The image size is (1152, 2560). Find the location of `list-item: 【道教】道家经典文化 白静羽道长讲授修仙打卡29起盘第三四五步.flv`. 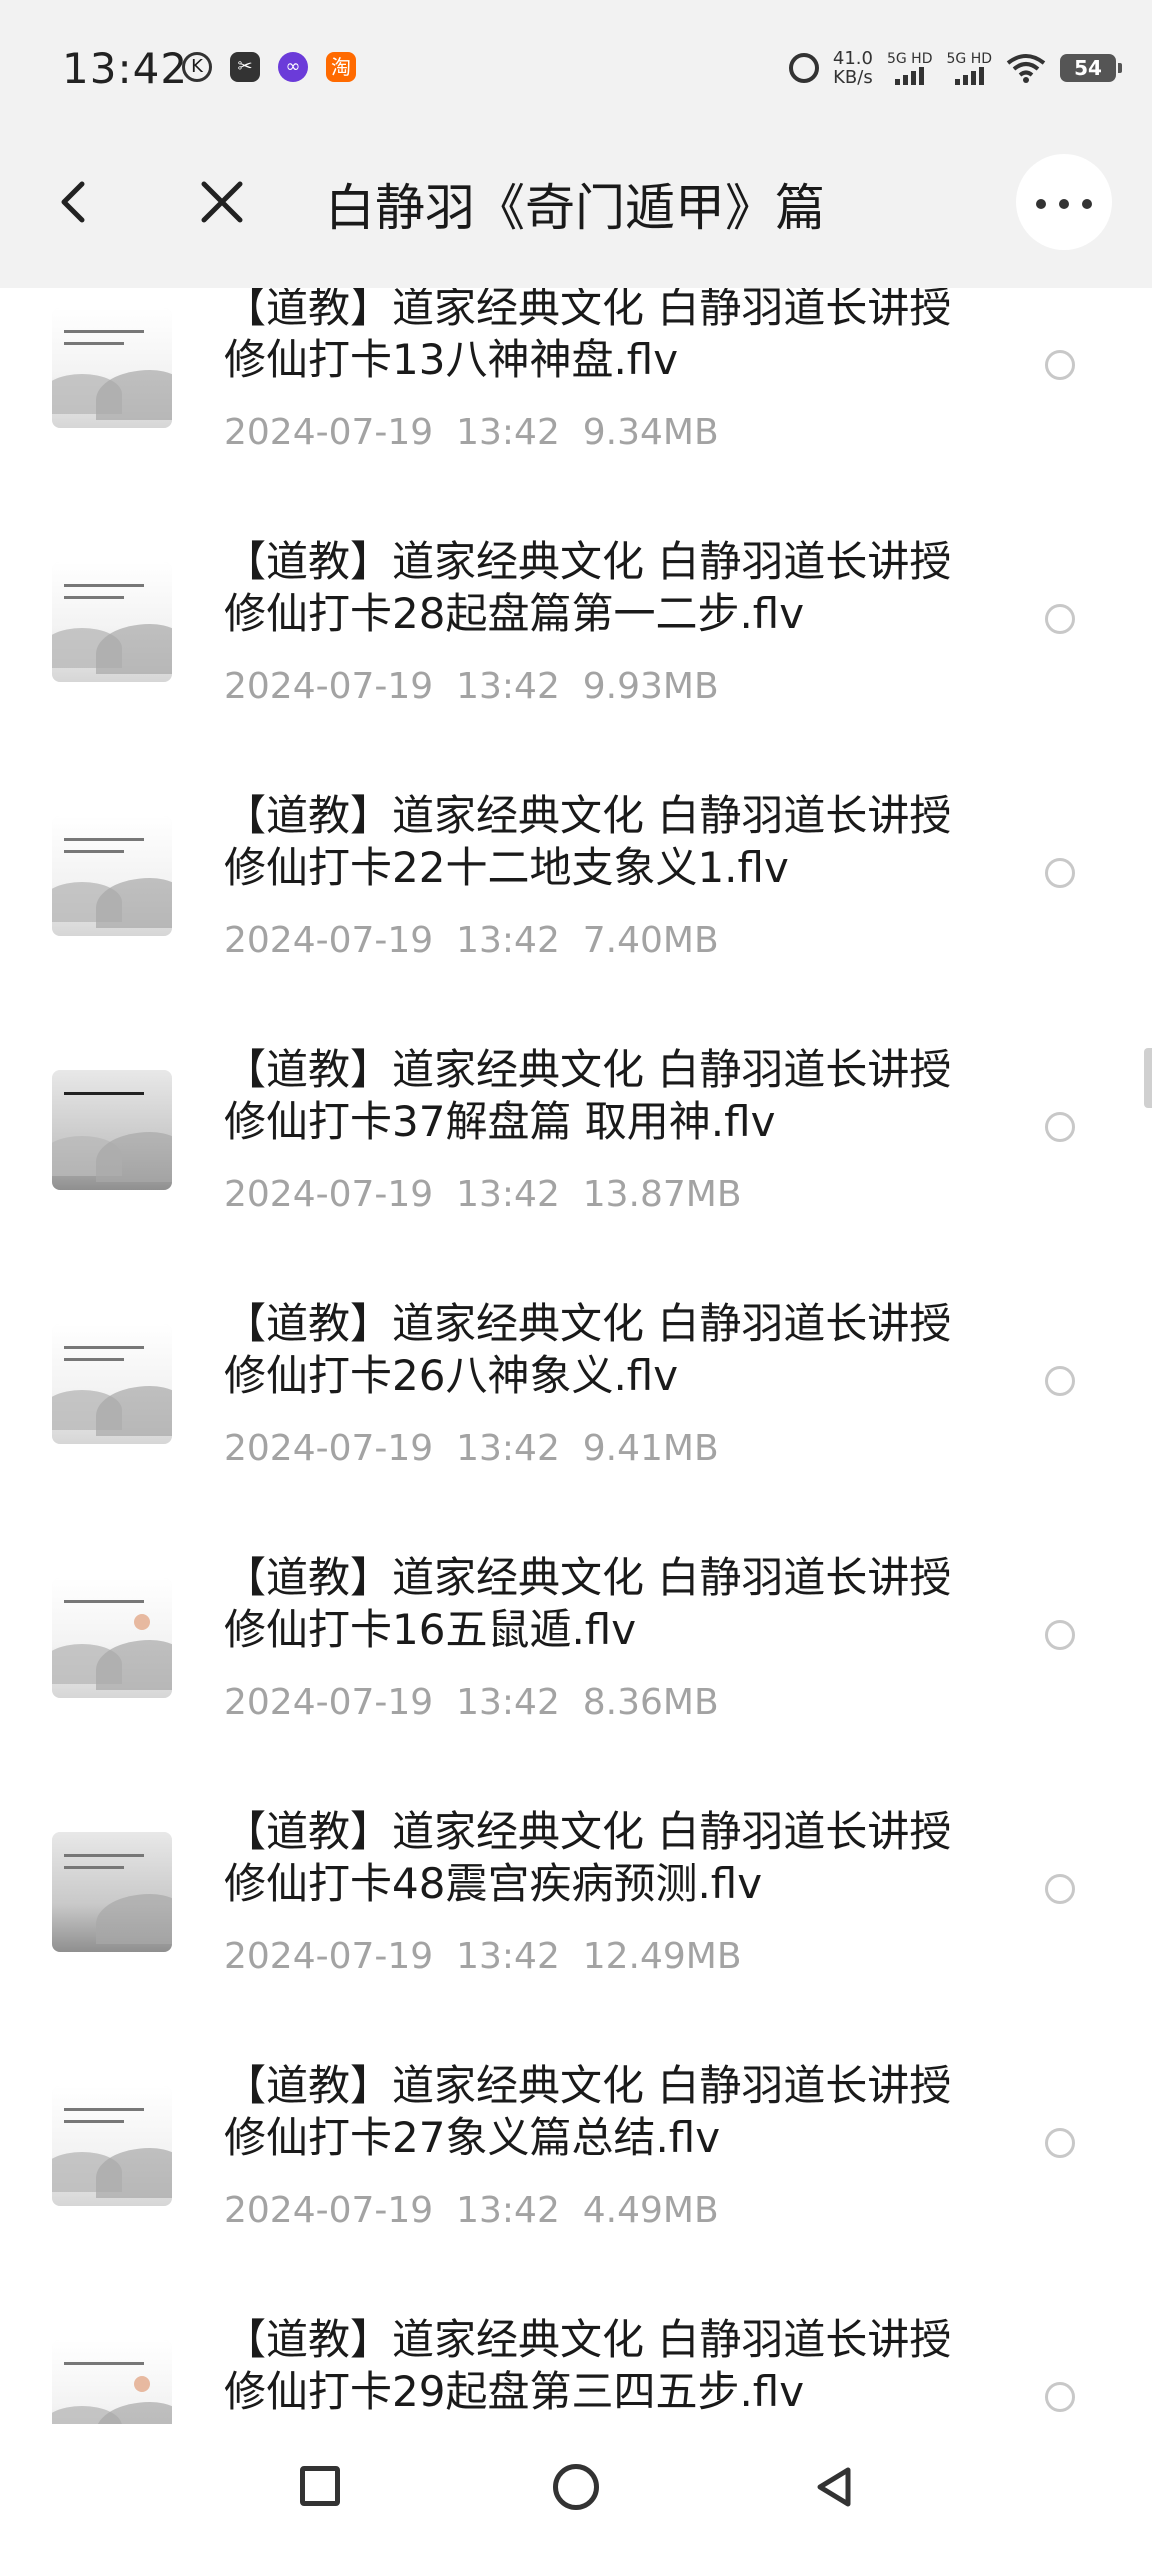

list-item: 【道教】道家经典文化 白静羽道长讲授修仙打卡29起盘第三四五步.flv is located at coordinates (576, 2369).